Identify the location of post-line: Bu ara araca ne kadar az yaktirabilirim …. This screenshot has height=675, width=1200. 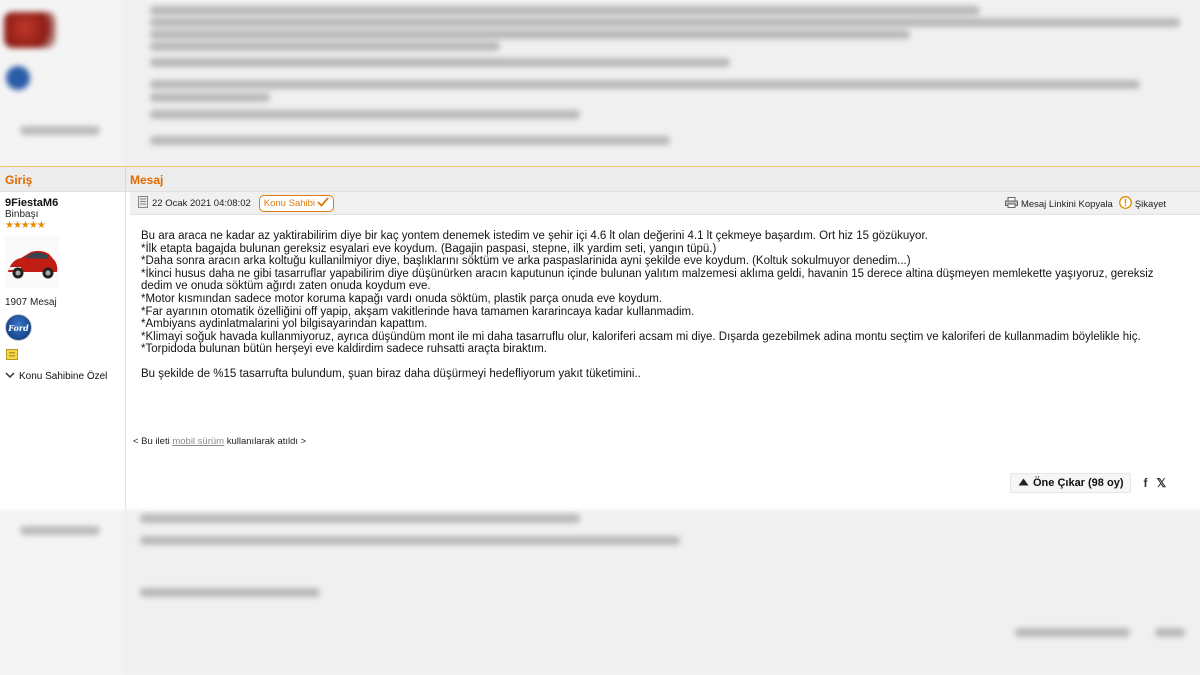
(534, 236).